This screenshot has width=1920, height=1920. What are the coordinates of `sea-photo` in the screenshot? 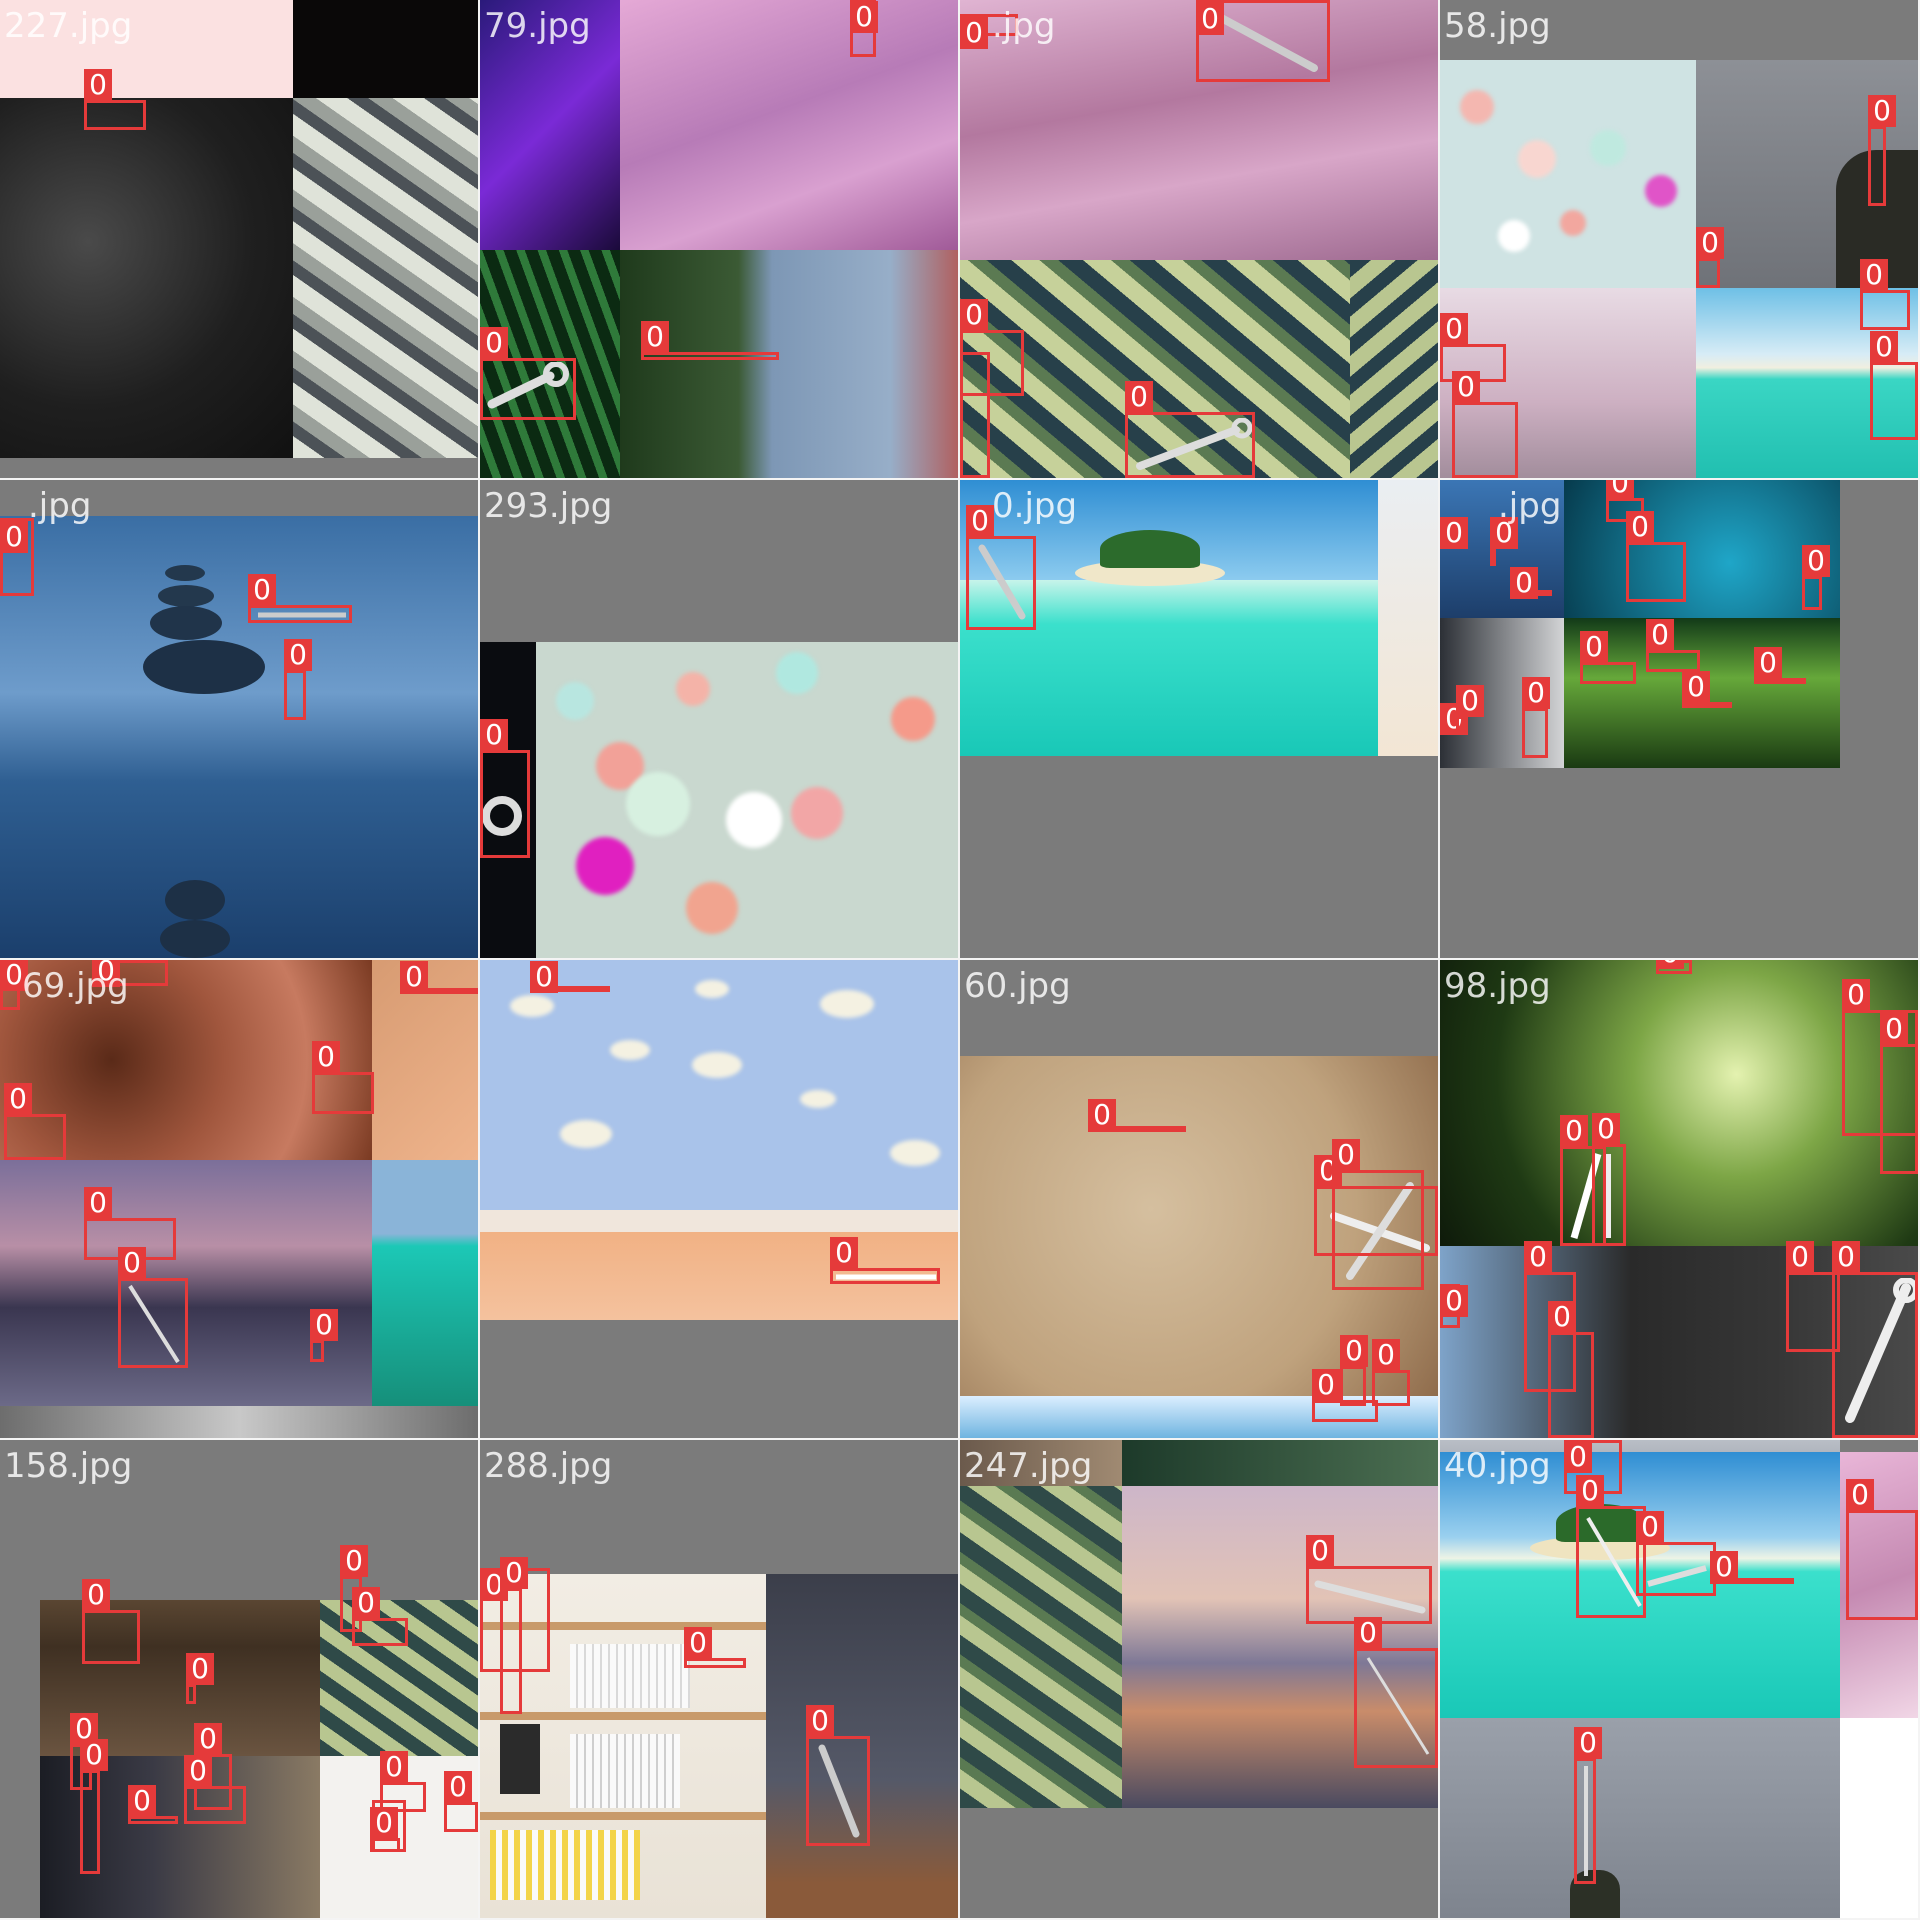 It's located at (425, 1283).